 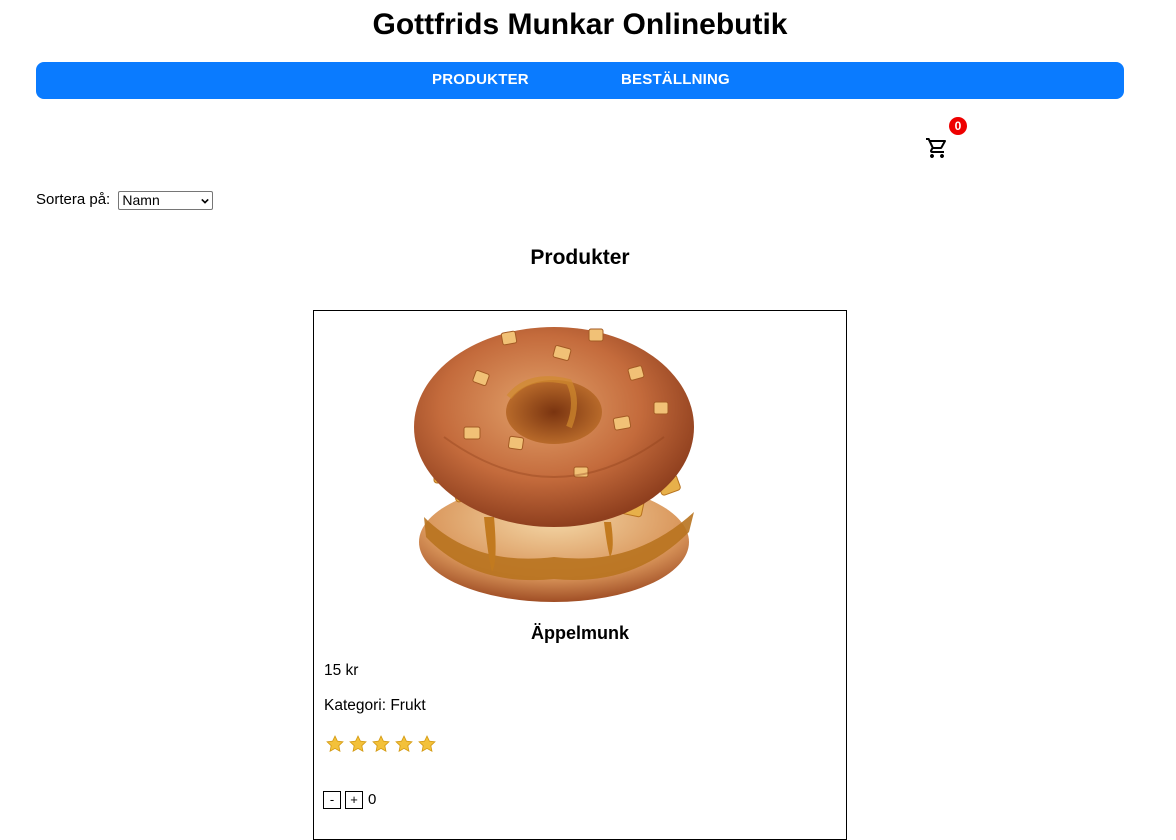 I want to click on products-heading: Produkter, so click(x=580, y=257).